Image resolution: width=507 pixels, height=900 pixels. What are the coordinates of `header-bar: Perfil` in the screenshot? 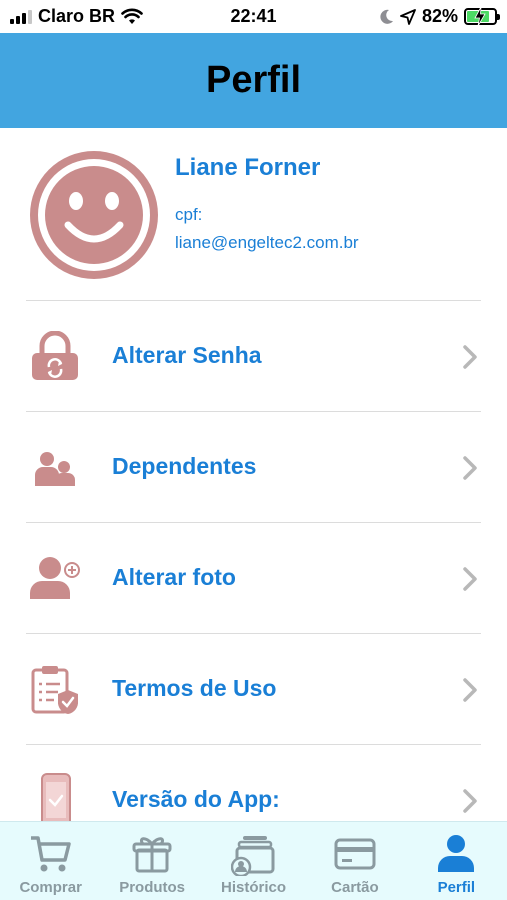 It's located at (253, 80).